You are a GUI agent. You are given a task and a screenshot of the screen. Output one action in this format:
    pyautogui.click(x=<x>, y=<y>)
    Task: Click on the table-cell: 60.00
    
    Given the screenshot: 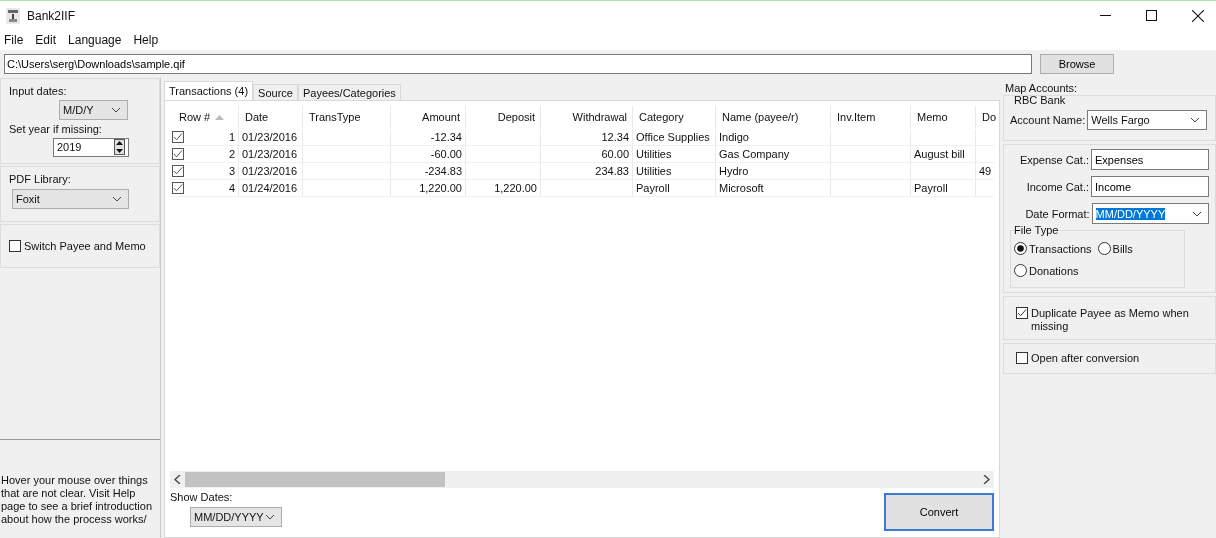 What is the action you would take?
    pyautogui.click(x=615, y=154)
    